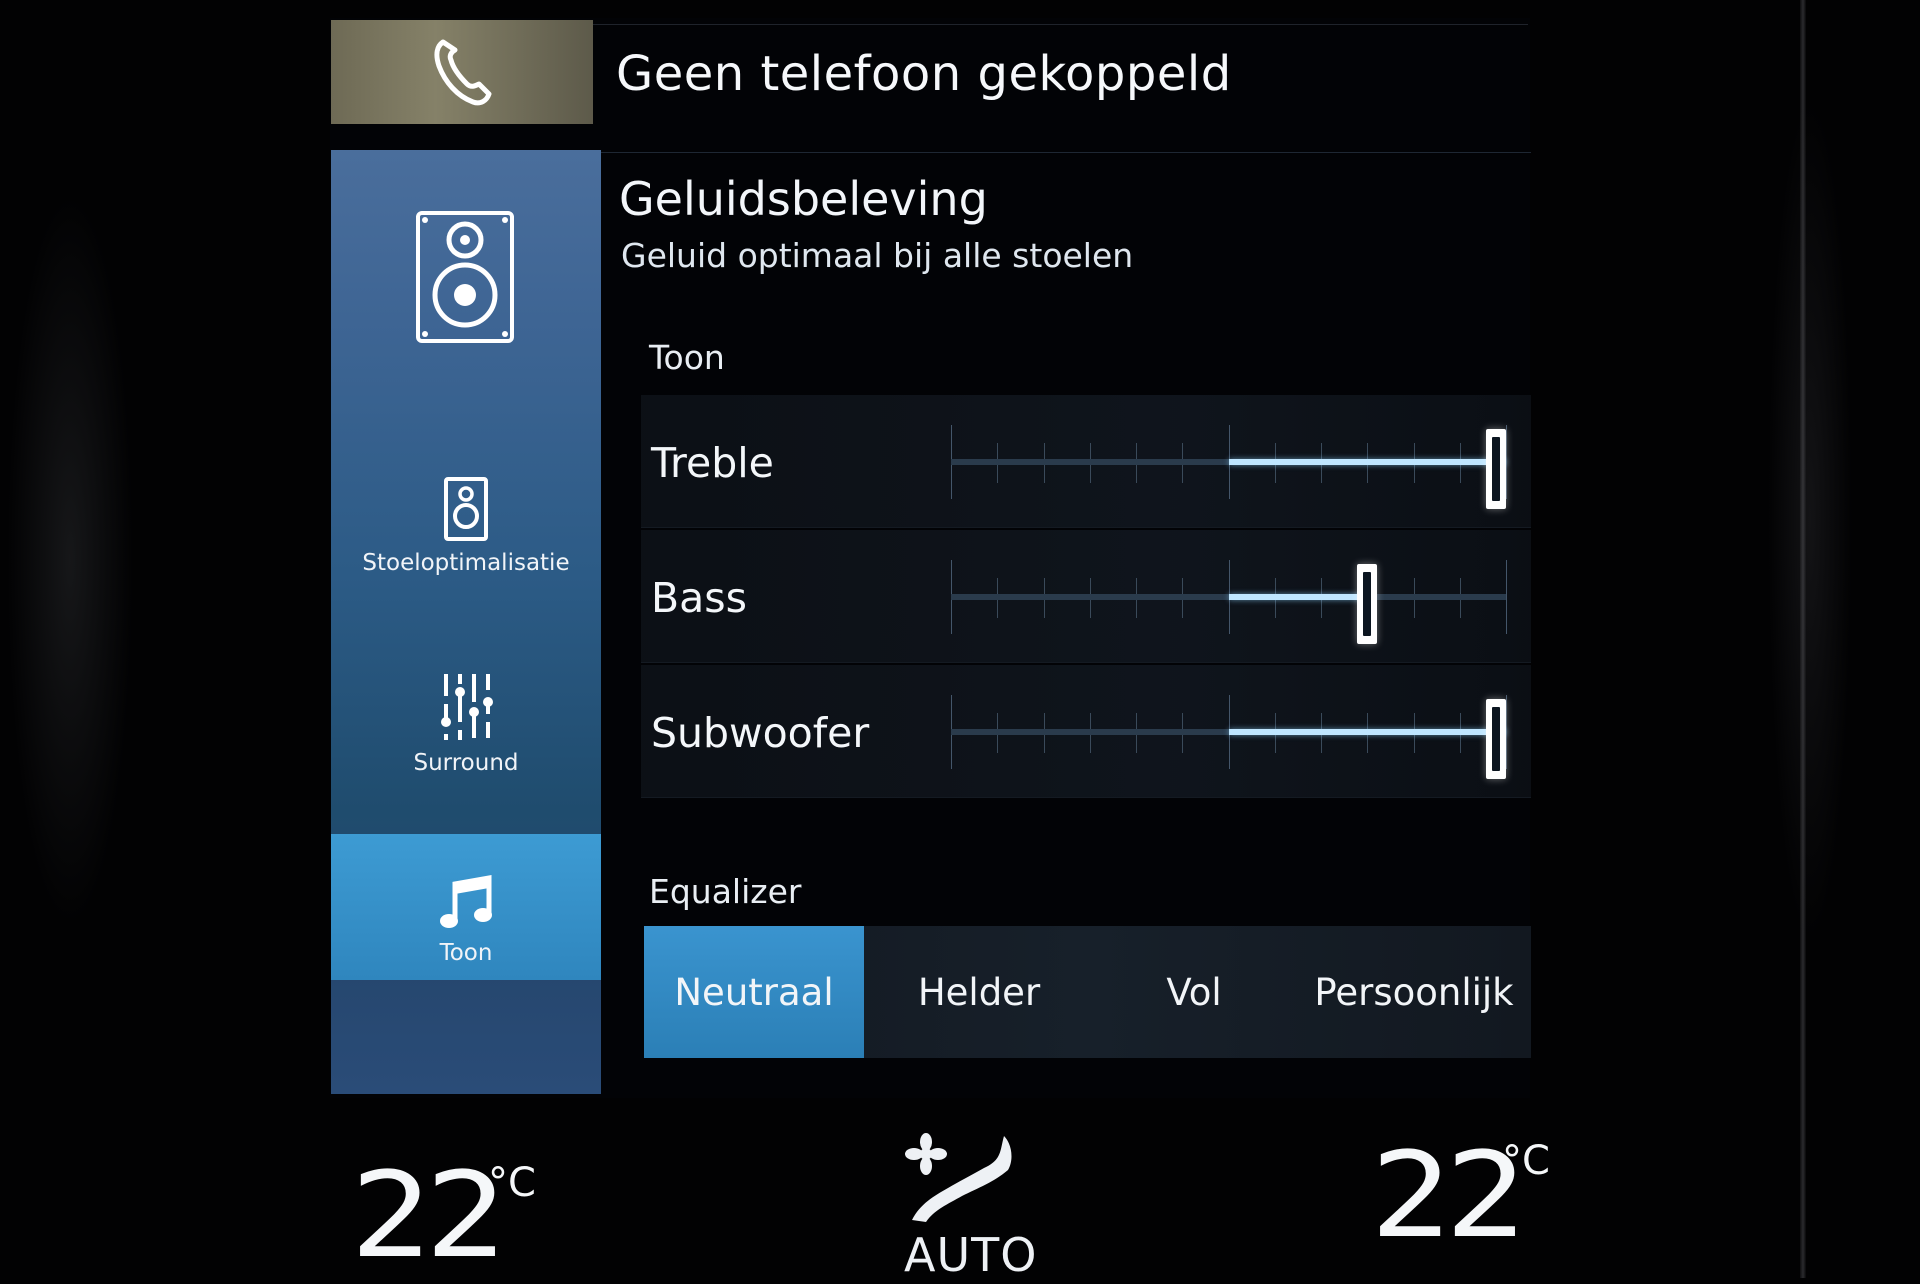 Image resolution: width=1920 pixels, height=1284 pixels. I want to click on surround-sliders-icon, so click(467, 707).